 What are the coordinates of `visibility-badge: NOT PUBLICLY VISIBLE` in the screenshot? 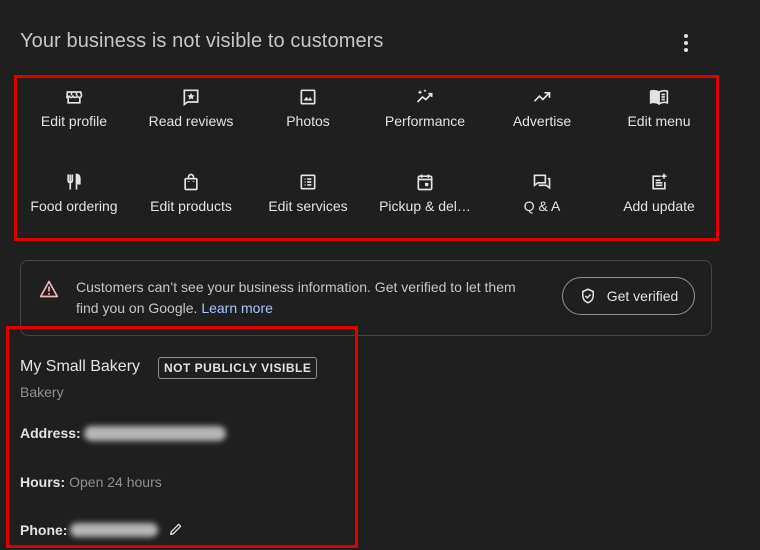 It's located at (238, 368).